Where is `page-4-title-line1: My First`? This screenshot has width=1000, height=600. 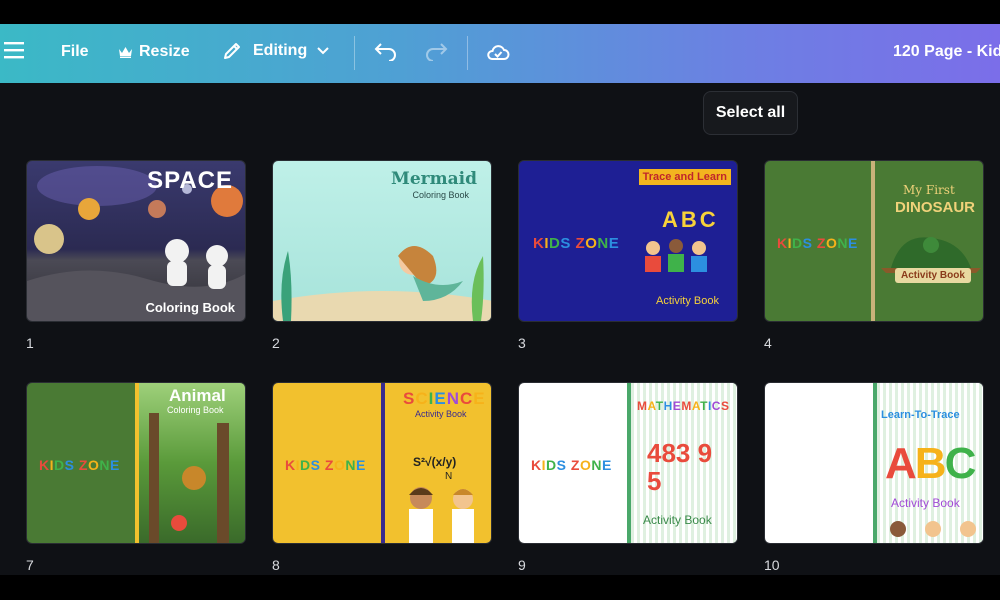
page-4-title-line1: My First is located at coordinates (929, 190).